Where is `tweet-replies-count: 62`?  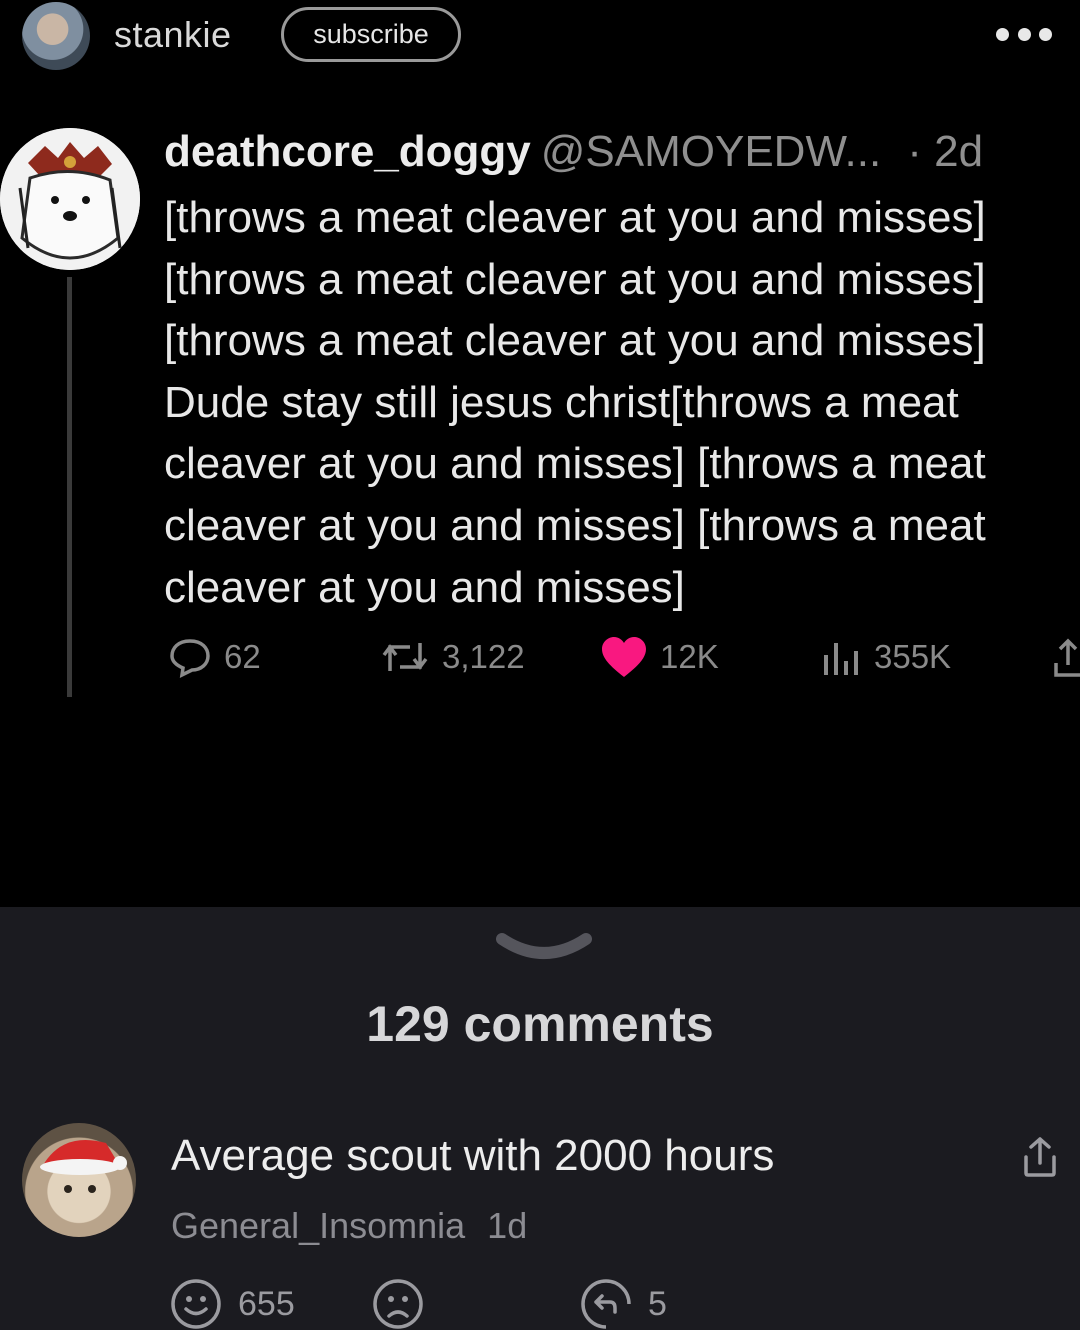 tweet-replies-count: 62 is located at coordinates (242, 656).